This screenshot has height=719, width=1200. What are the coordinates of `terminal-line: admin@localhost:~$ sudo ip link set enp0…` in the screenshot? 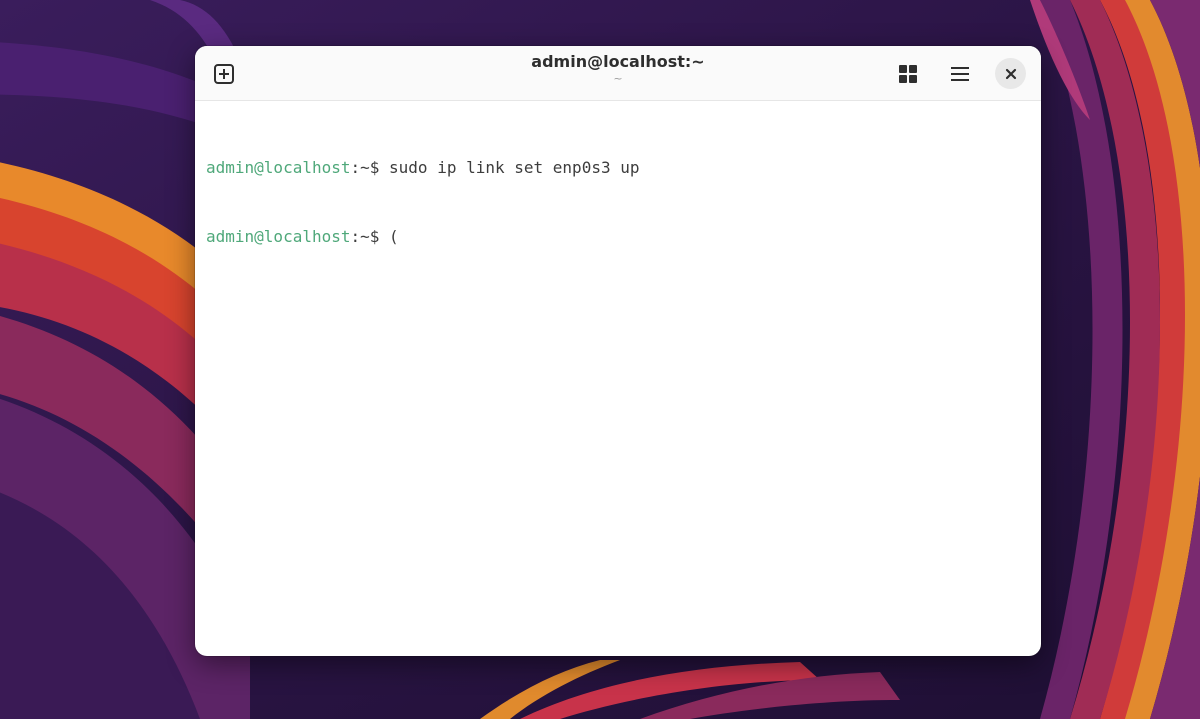 It's located at (616, 167).